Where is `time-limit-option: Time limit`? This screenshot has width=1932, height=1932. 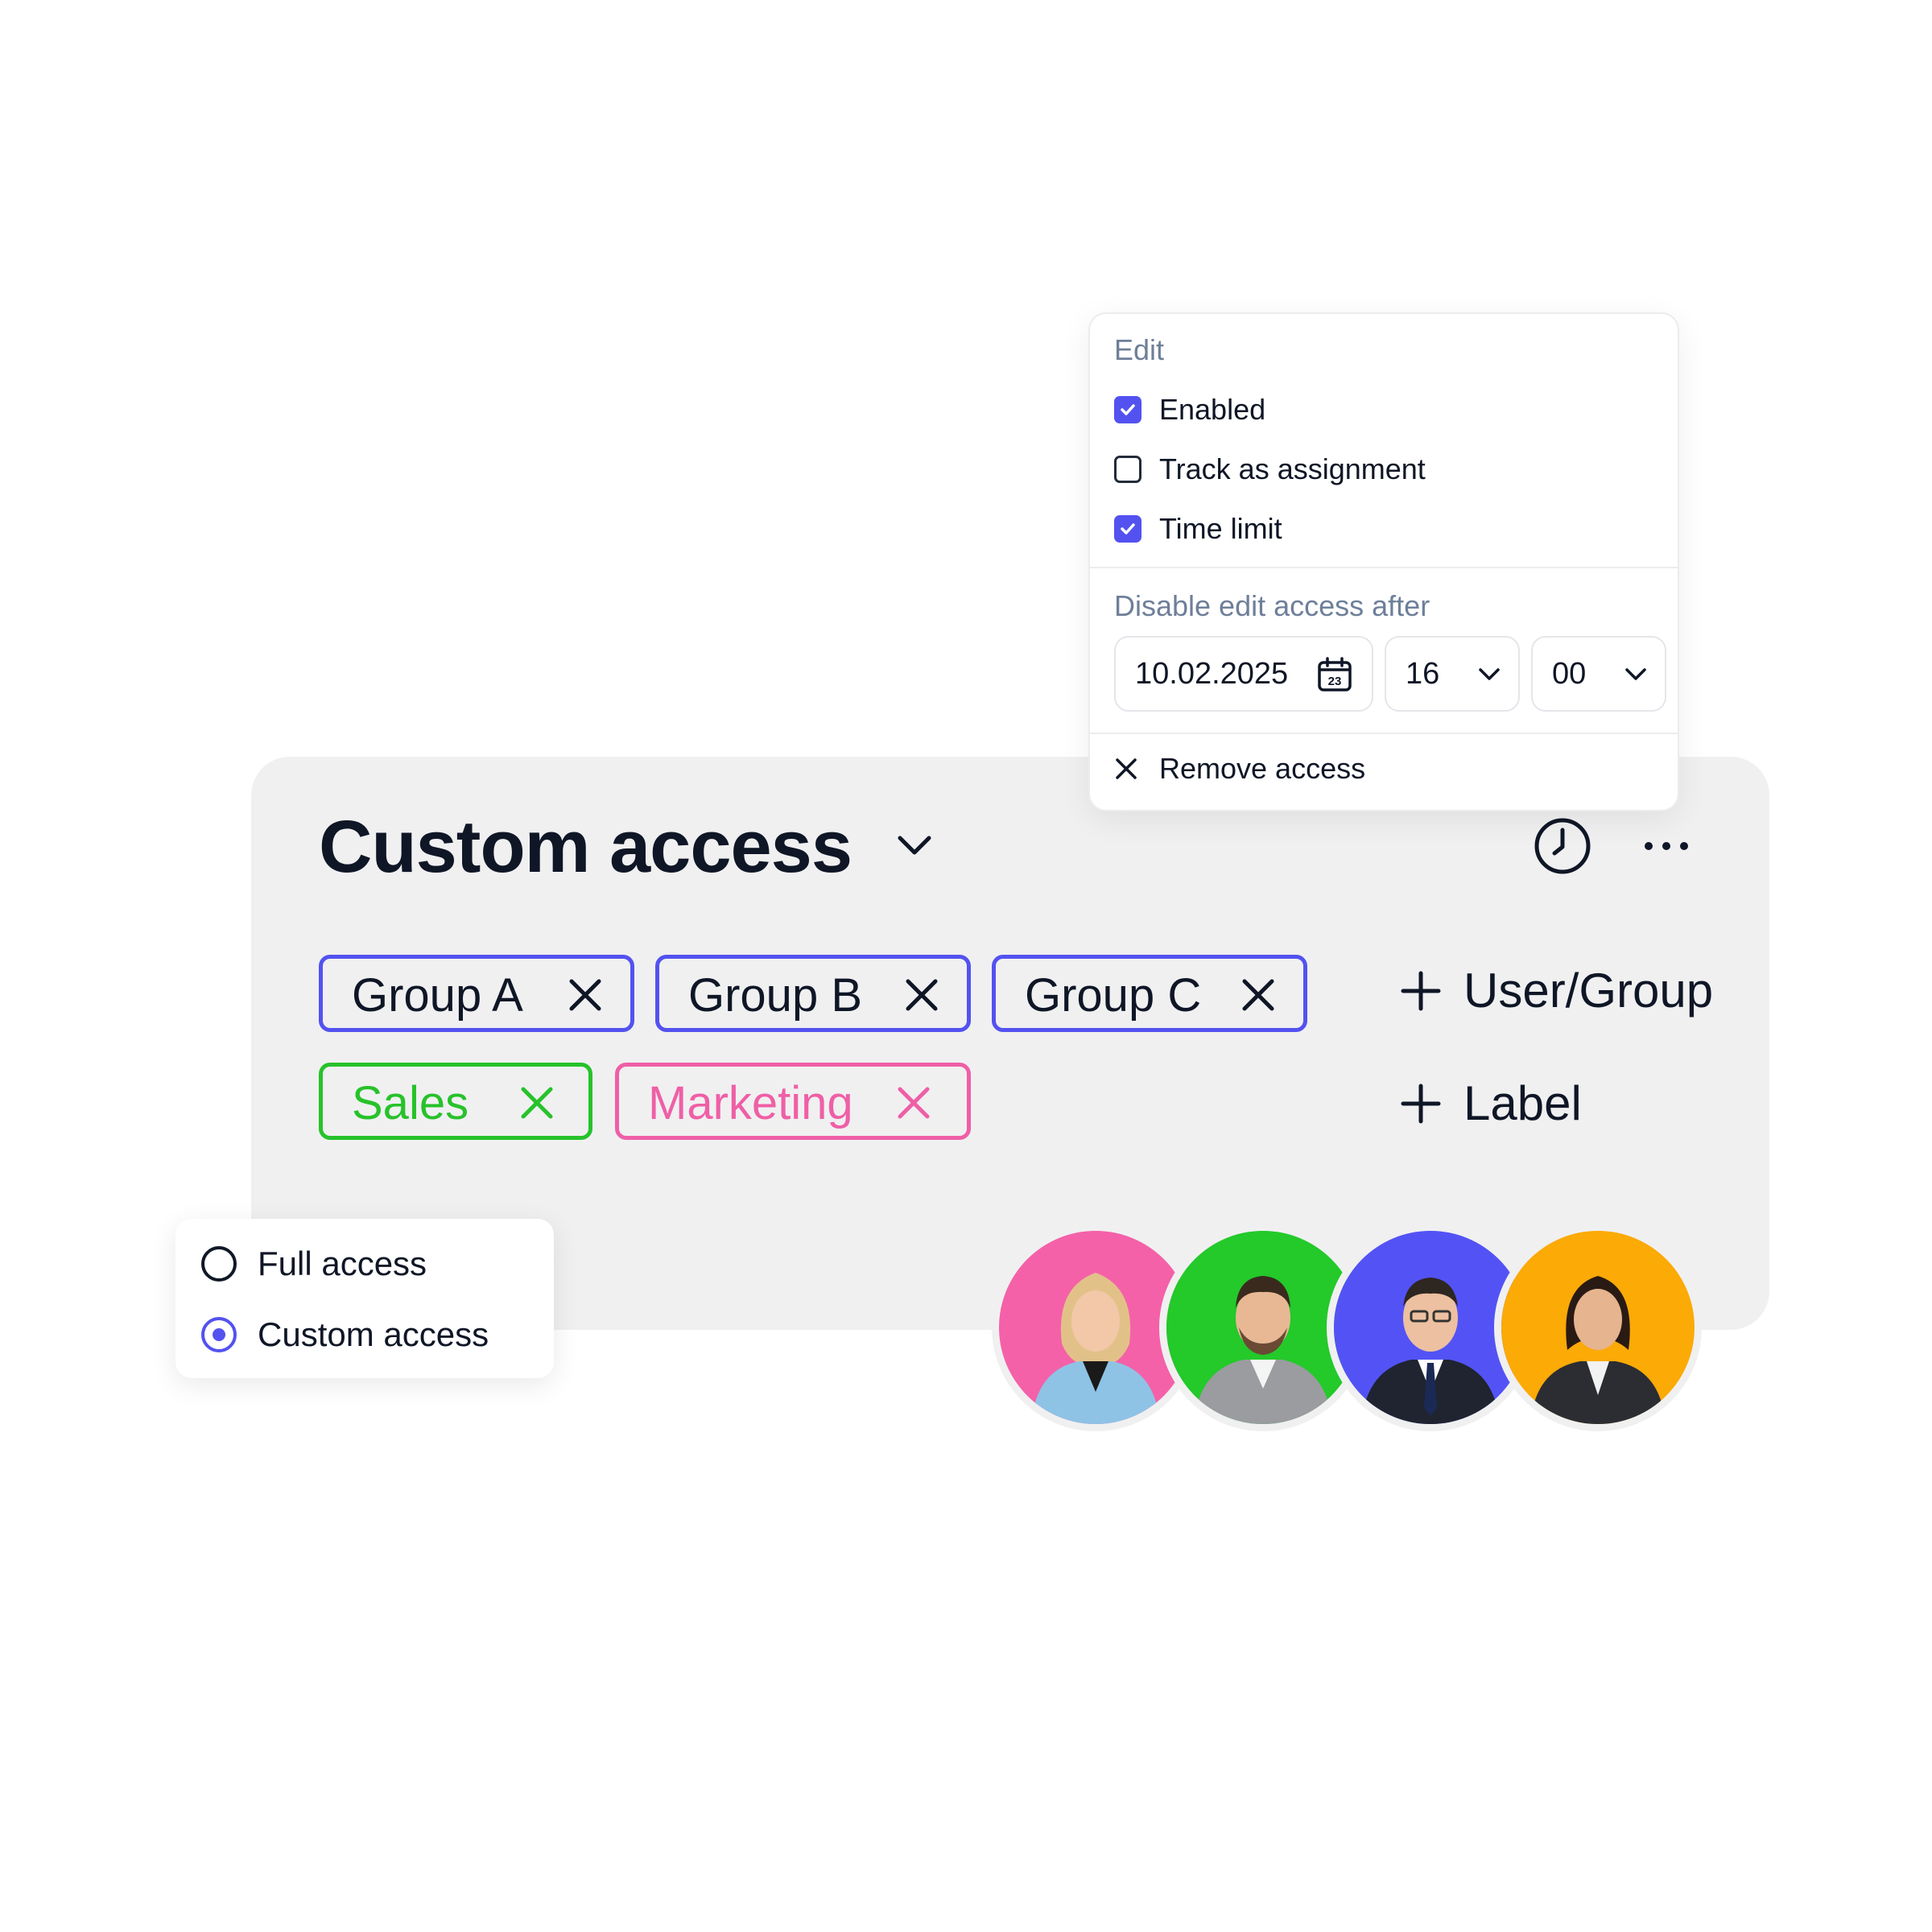 time-limit-option: Time limit is located at coordinates (1198, 529).